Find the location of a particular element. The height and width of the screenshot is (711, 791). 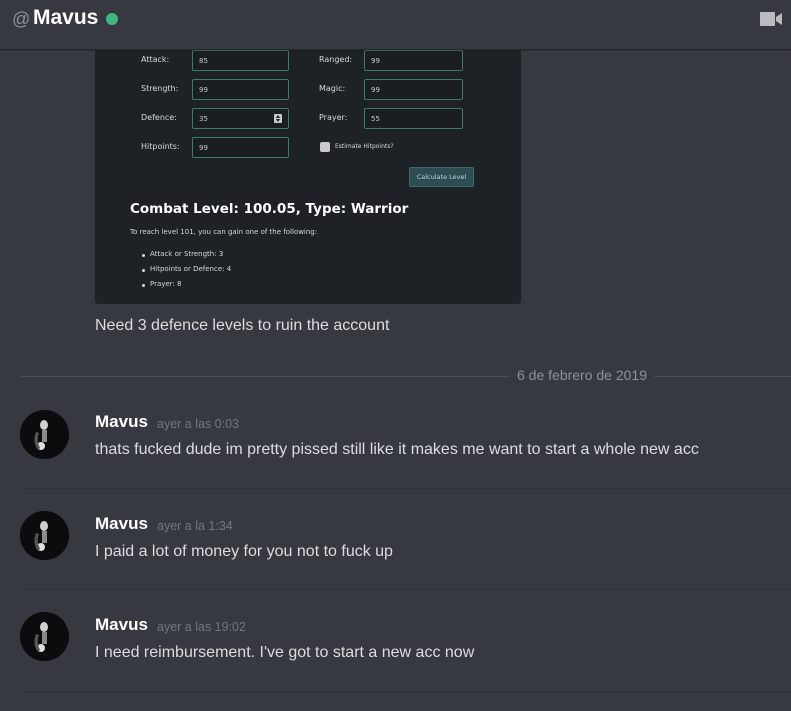

message-timestamp: ayer a las 19:02 is located at coordinates (201, 627).